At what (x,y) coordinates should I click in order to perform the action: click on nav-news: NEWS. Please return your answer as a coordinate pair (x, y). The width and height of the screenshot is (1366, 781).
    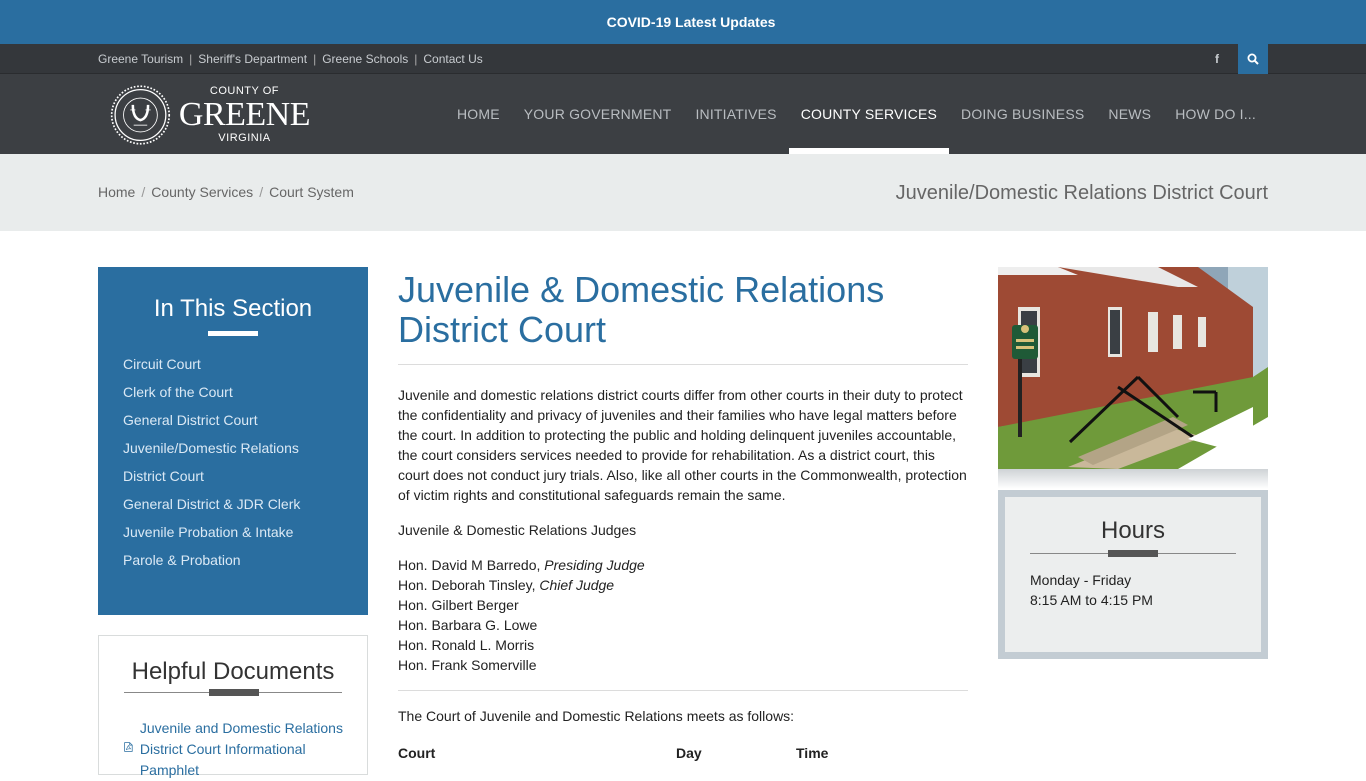
    Looking at the image, I should click on (1129, 114).